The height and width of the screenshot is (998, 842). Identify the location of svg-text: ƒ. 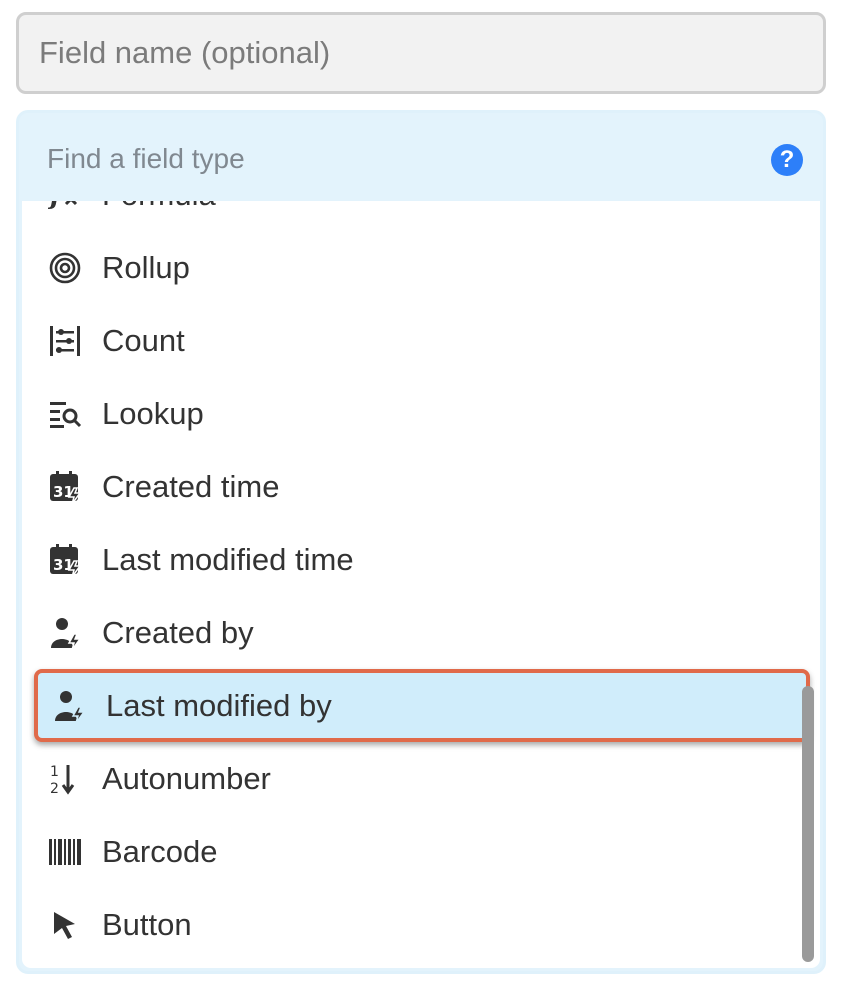
(56, 206).